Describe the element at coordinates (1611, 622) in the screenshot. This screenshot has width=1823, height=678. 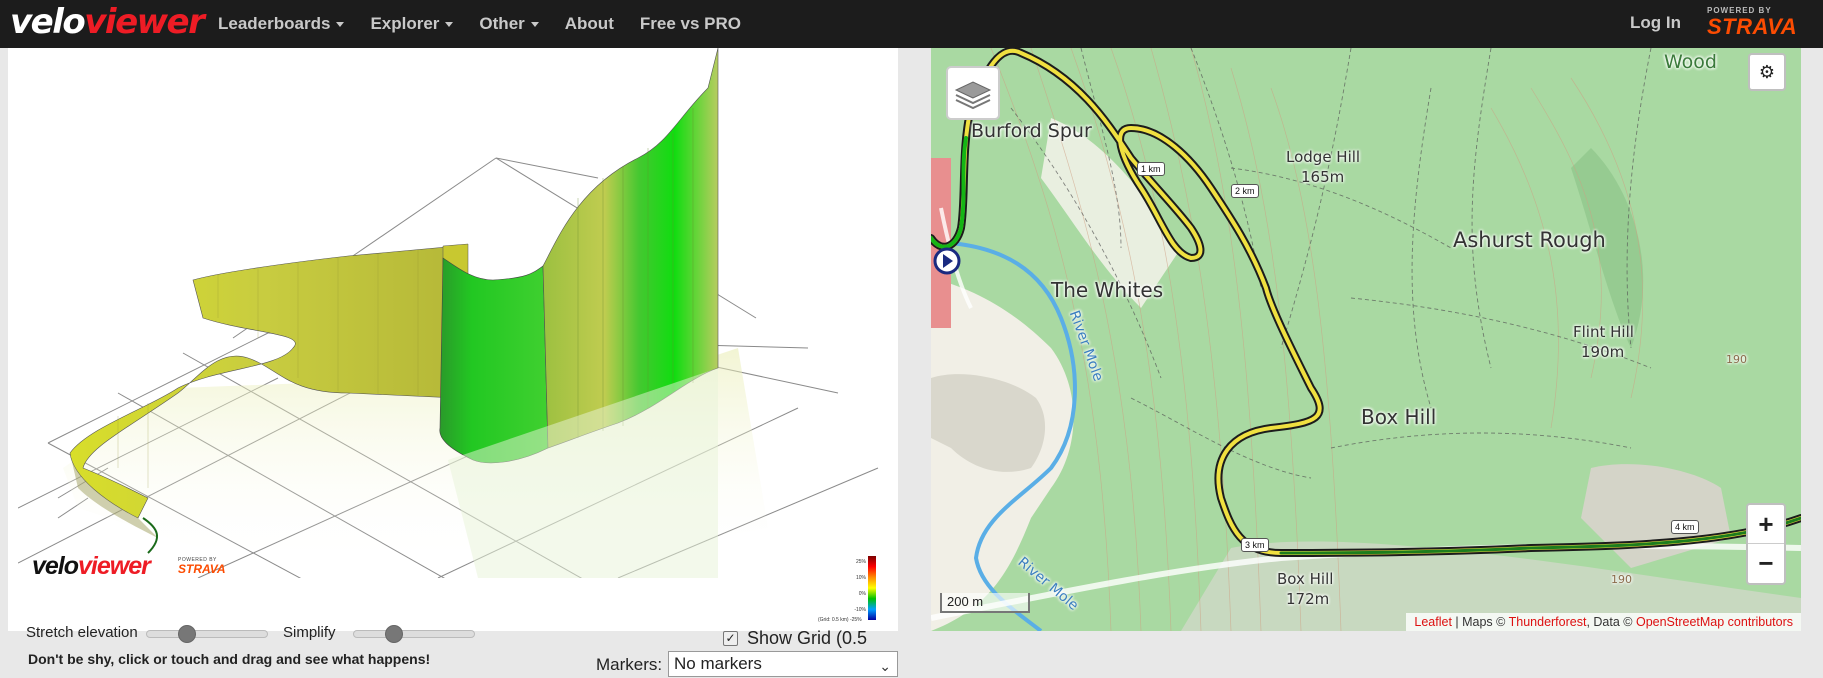
I see `attribution-sep-2: , Data ©` at that location.